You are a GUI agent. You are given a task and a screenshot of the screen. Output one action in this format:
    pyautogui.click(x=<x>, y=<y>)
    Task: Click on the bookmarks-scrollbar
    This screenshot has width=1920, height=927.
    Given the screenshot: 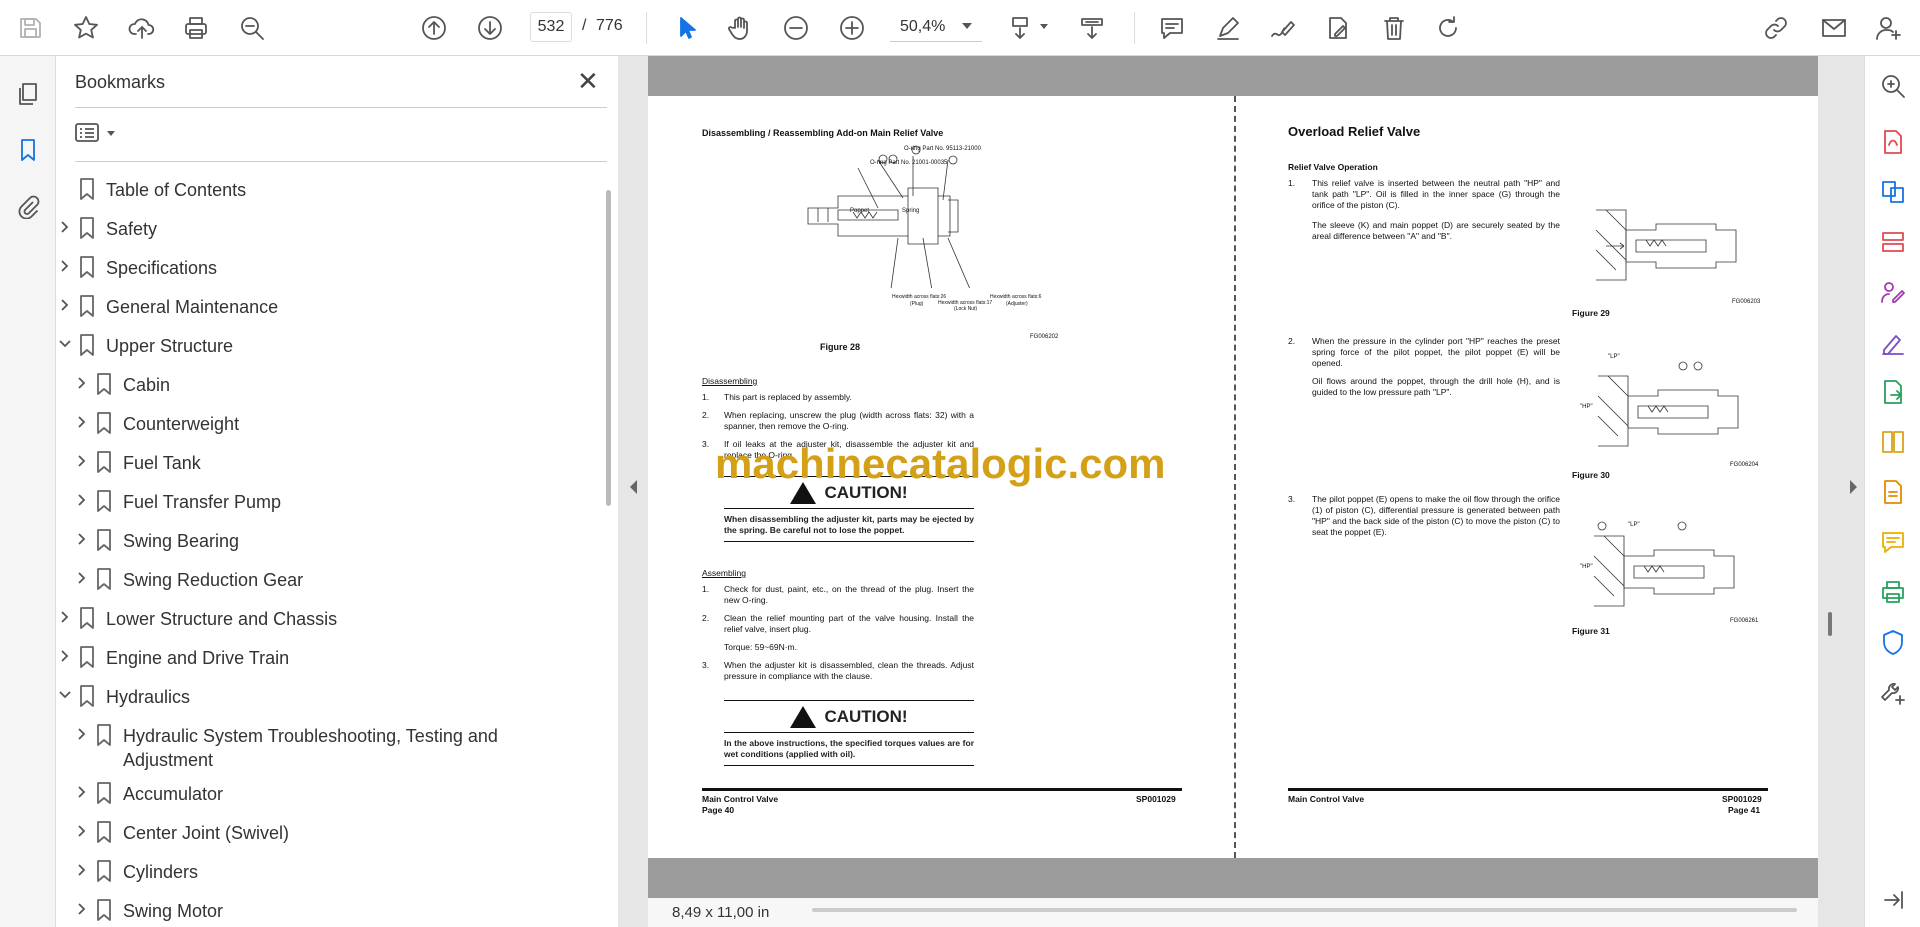 What is the action you would take?
    pyautogui.click(x=608, y=348)
    